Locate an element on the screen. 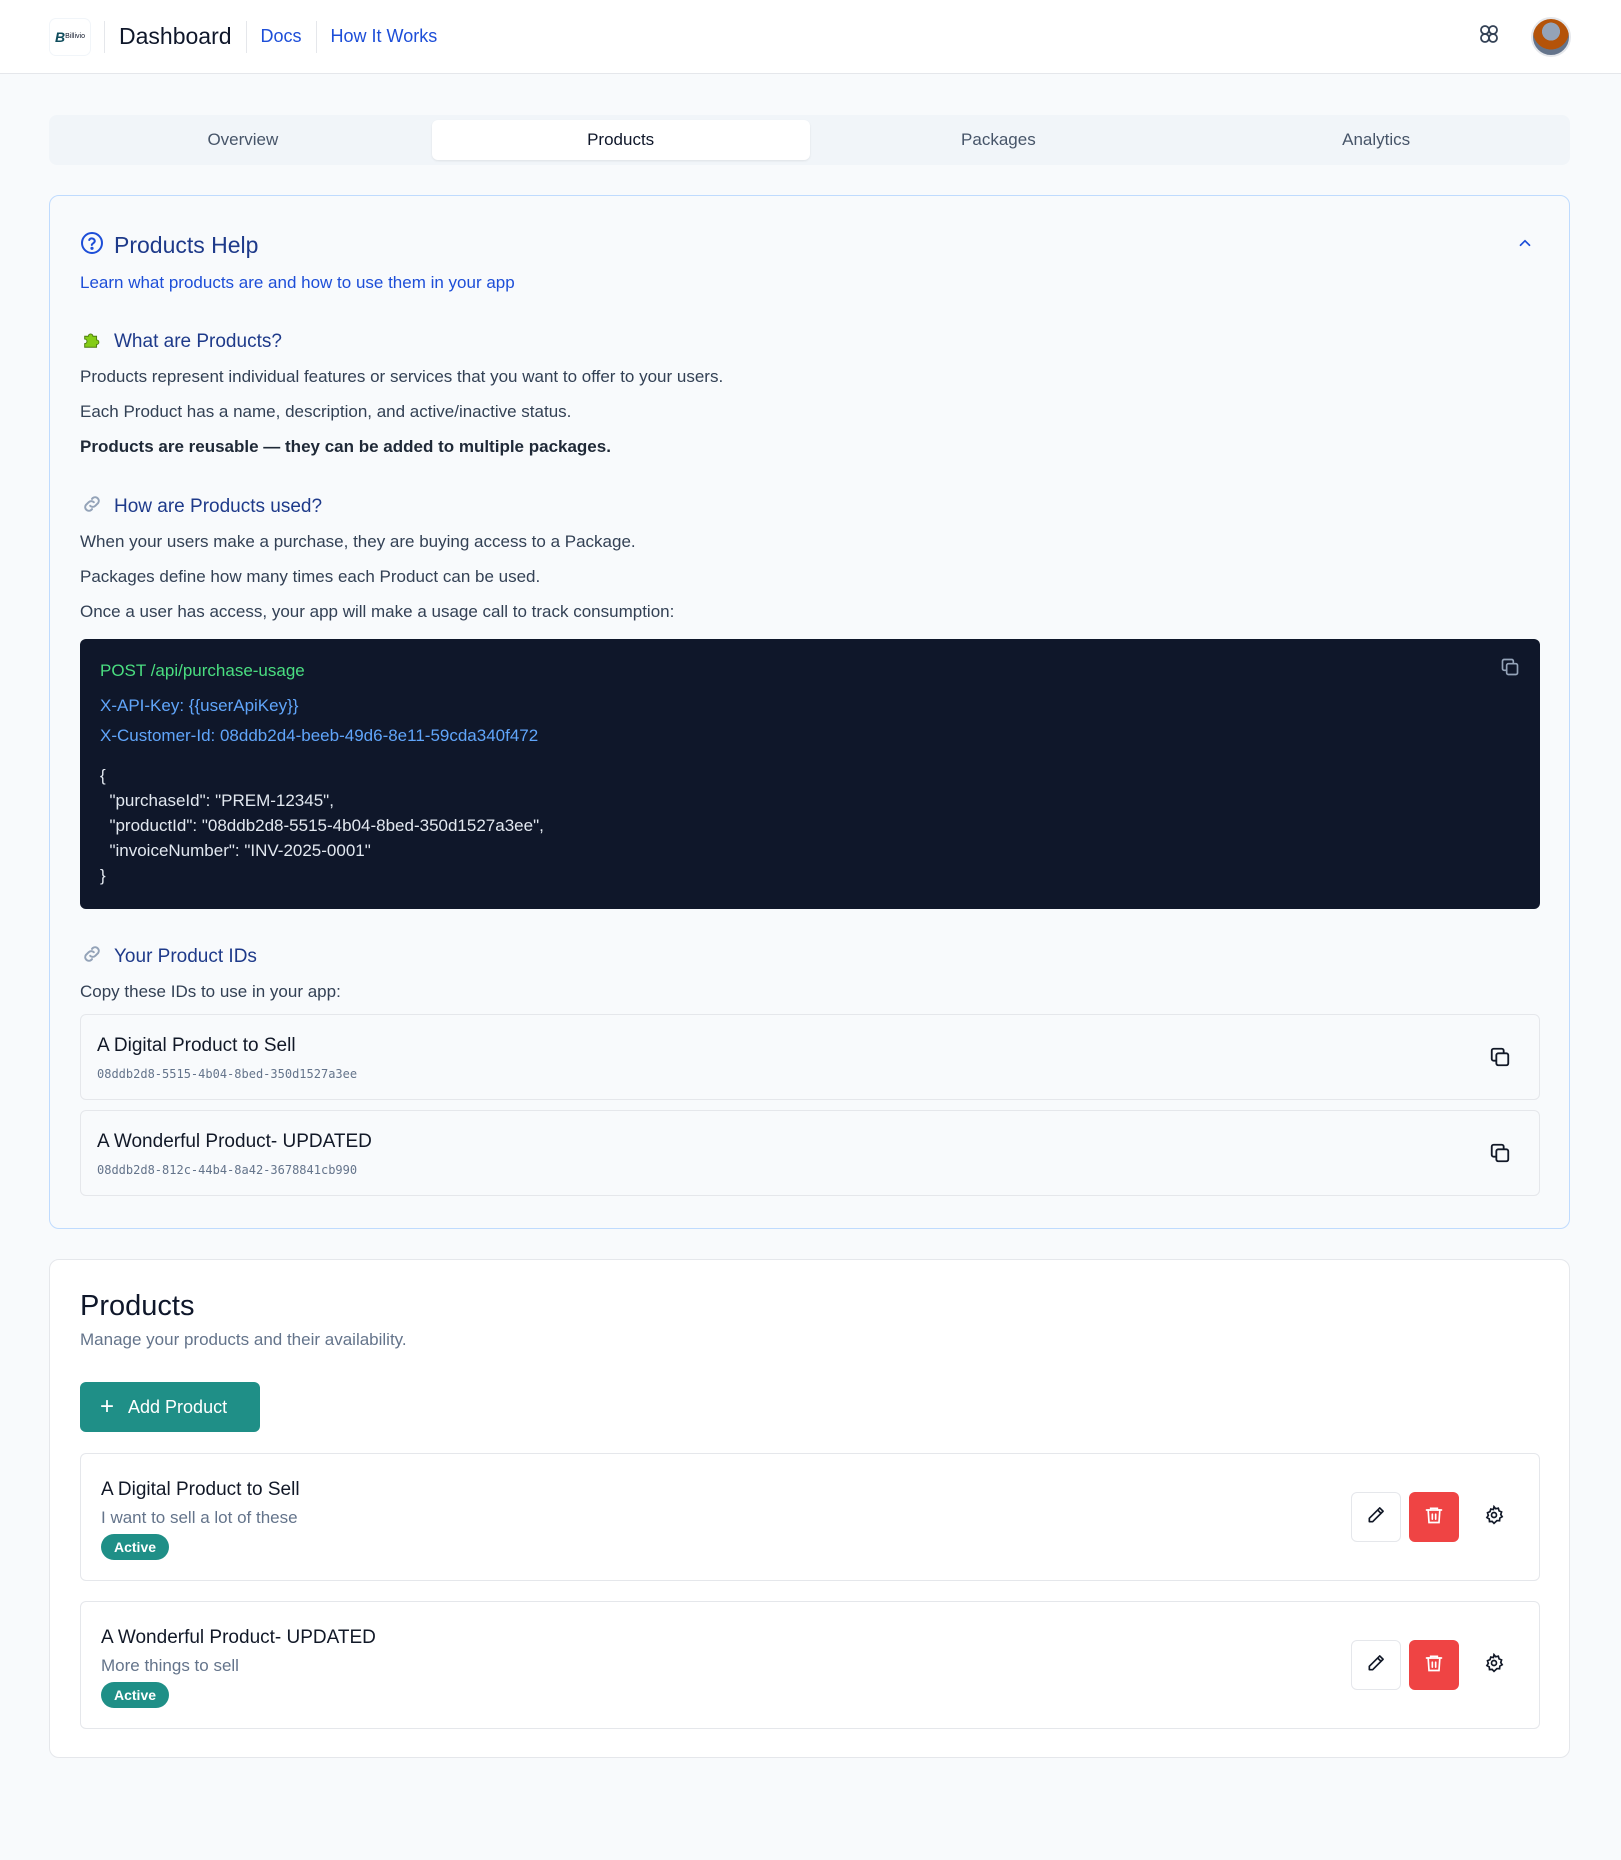 The image size is (1621, 1860). product-description: I want to sell a lot of these is located at coordinates (199, 1517).